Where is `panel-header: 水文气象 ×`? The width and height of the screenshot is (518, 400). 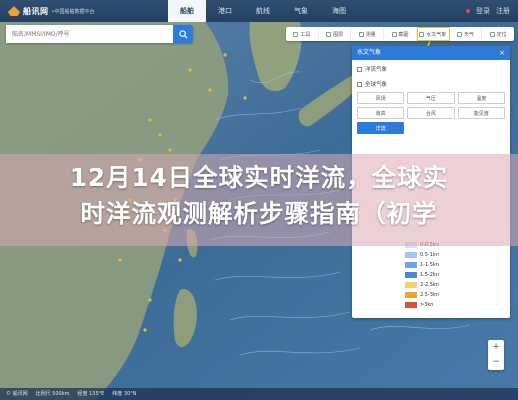 panel-header: 水文气象 × is located at coordinates (431, 53).